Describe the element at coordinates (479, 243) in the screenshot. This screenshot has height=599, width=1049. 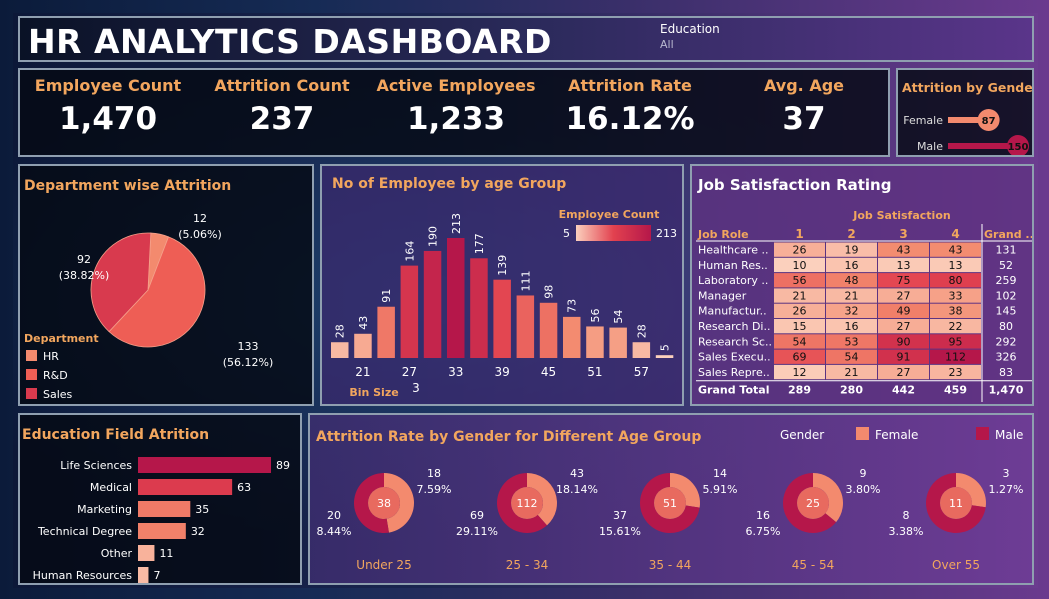
I see `age-bar-value: 177` at that location.